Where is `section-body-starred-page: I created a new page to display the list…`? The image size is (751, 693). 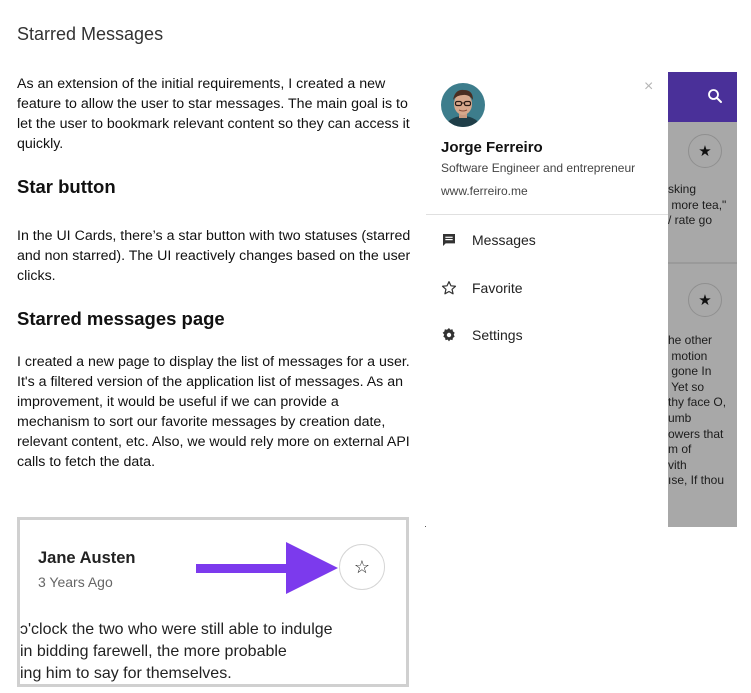
section-body-starred-page: I created a new page to display the list… is located at coordinates (213, 412).